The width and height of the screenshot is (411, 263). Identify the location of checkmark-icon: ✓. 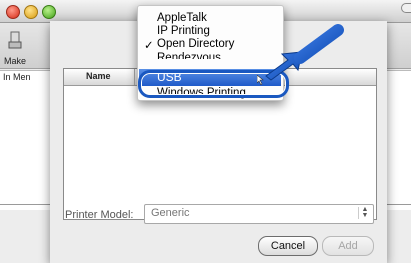
(149, 46).